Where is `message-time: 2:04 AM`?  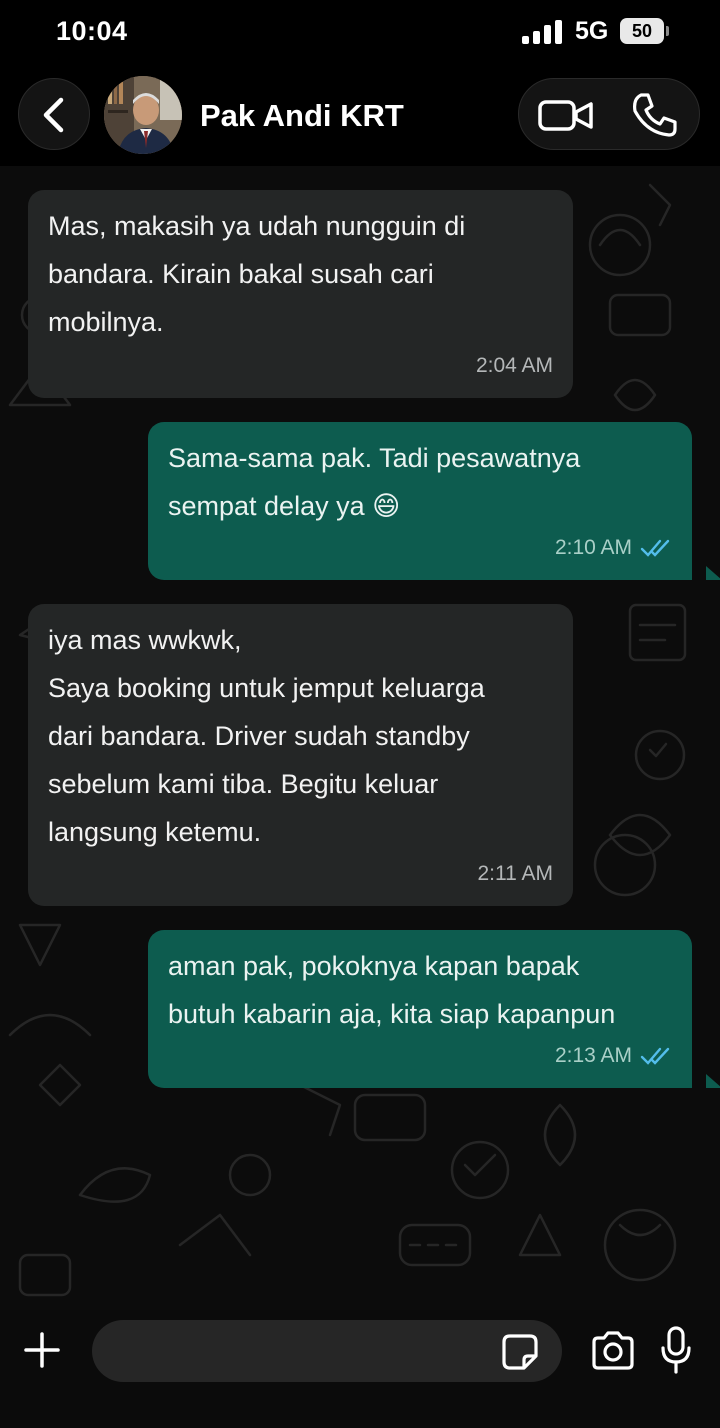 message-time: 2:04 AM is located at coordinates (514, 365).